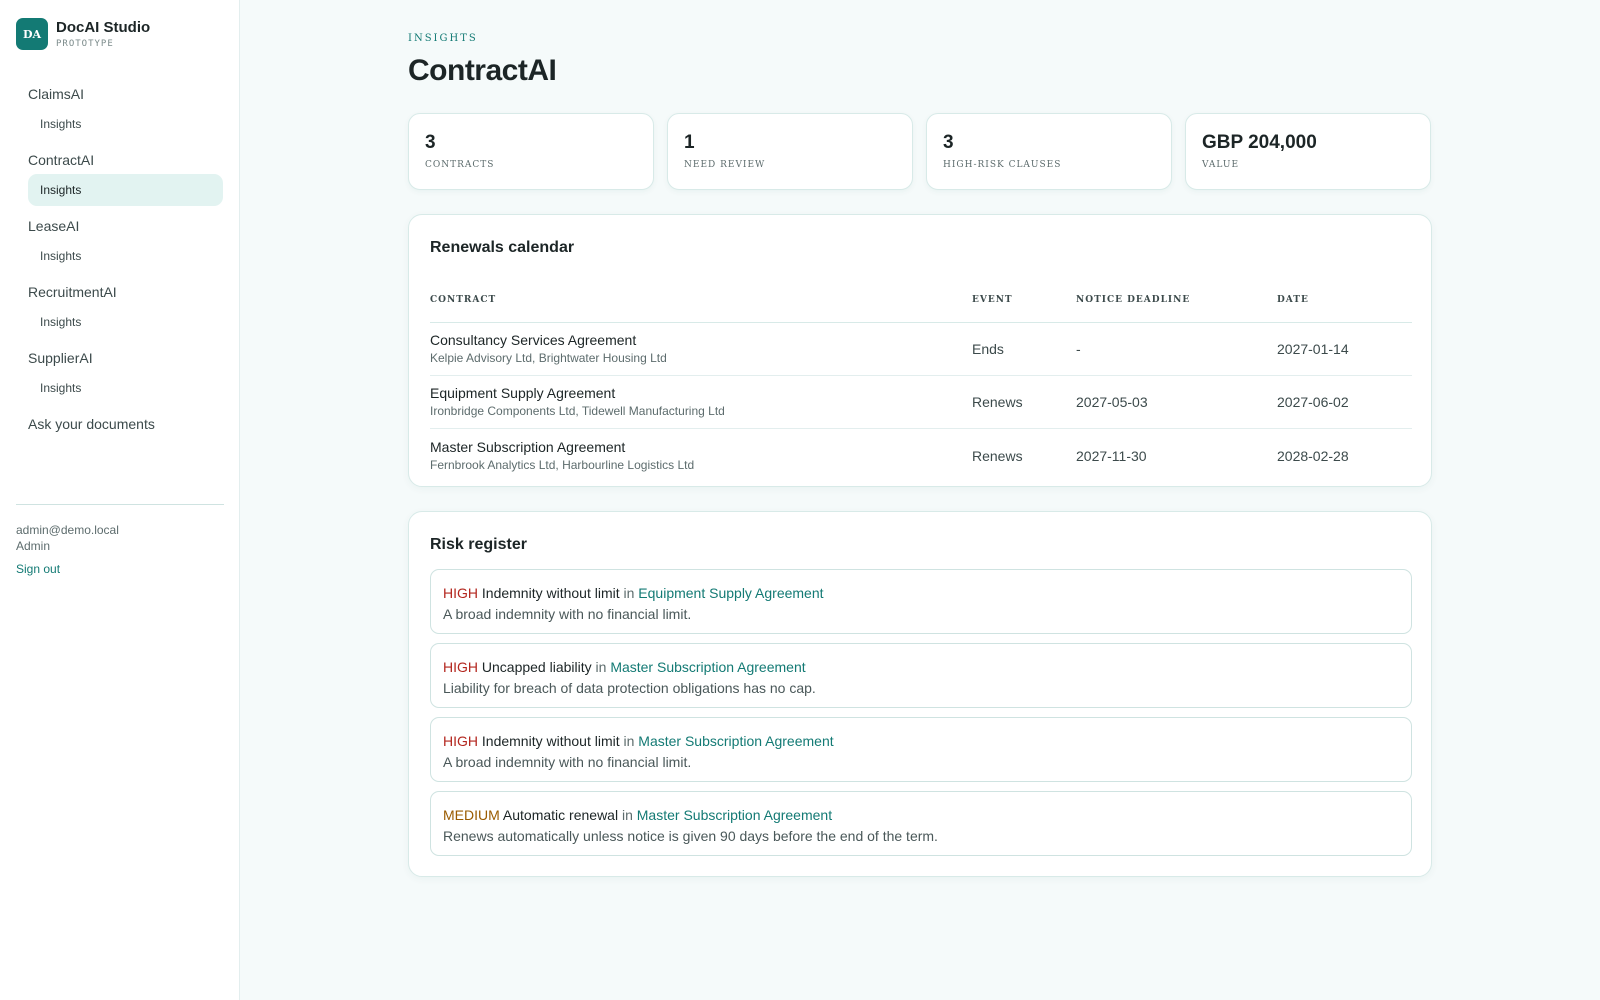  Describe the element at coordinates (502, 247) in the screenshot. I see `renewals-title: Renewals calendar` at that location.